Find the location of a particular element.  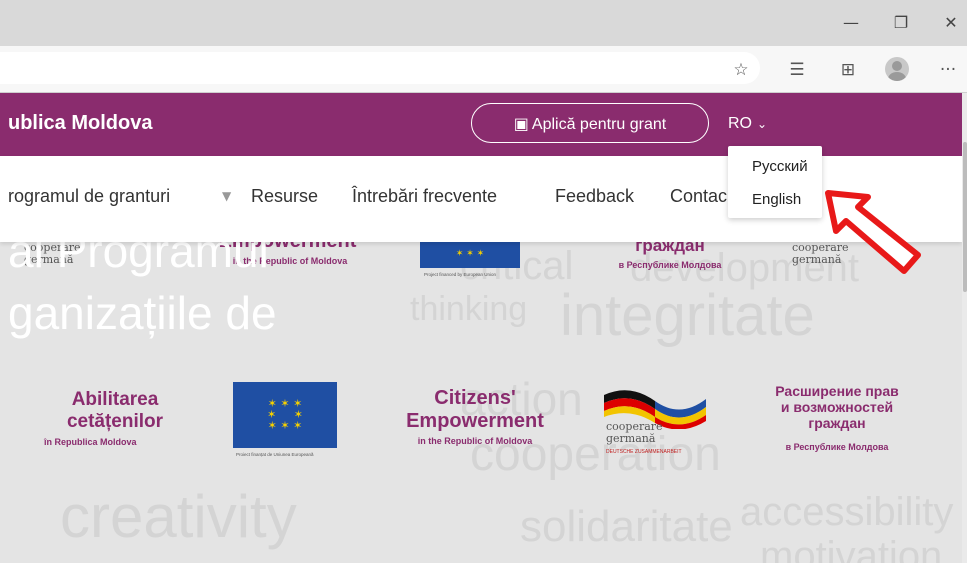

rasshirenie-logo: Расширение прав и возможностей граждан is located at coordinates (837, 407).